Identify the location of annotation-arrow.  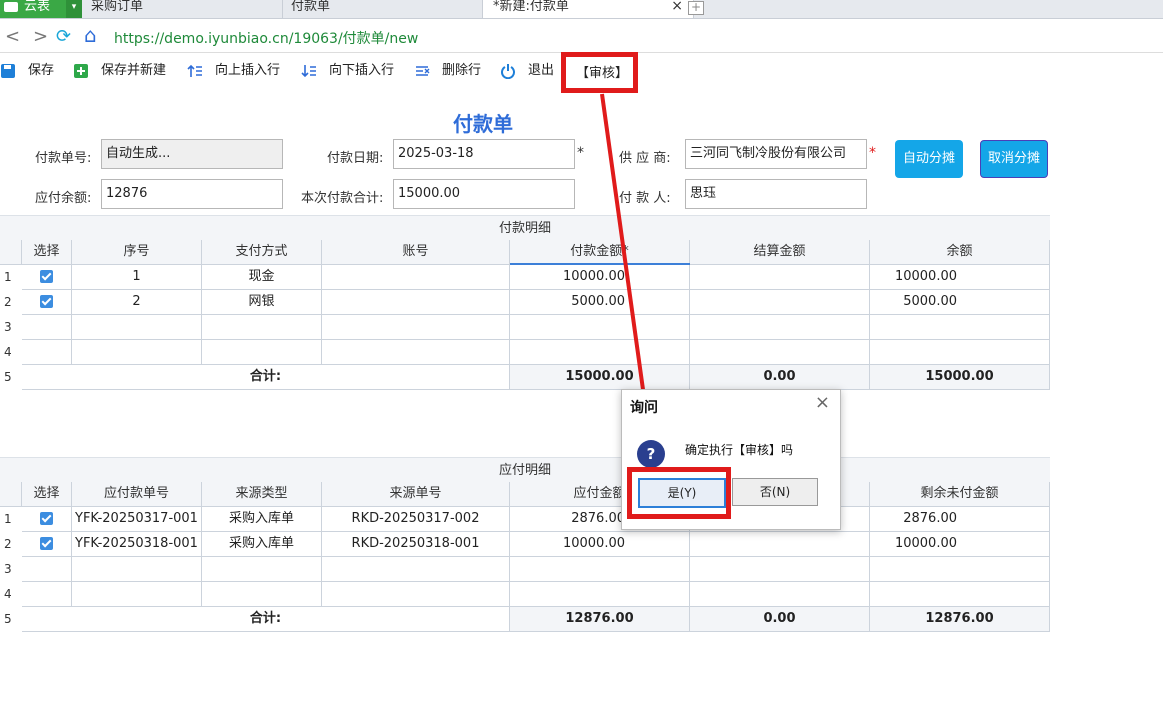
(630, 277).